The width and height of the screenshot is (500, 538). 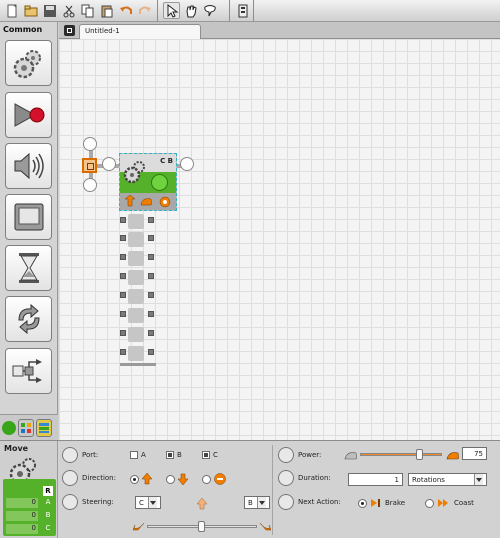 I want to click on new-file-icon, so click(x=11, y=10).